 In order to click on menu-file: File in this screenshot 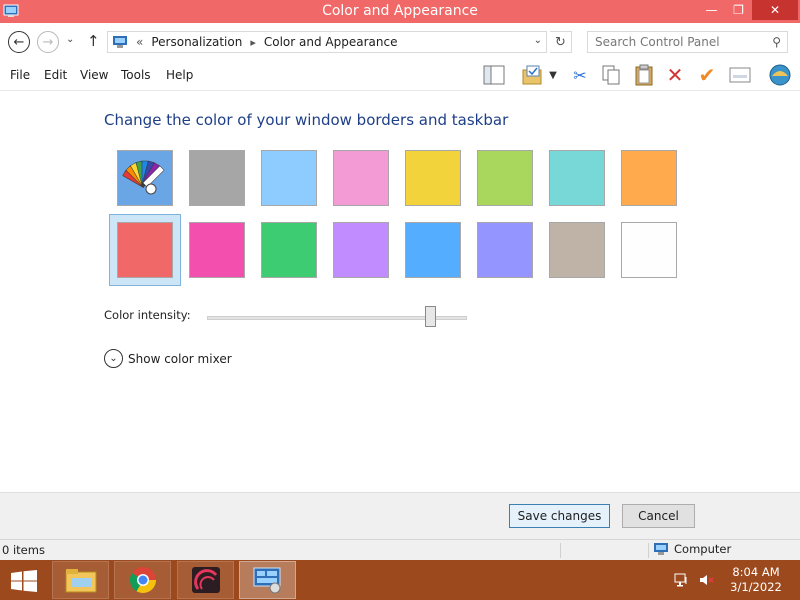, I will do `click(20, 75)`.